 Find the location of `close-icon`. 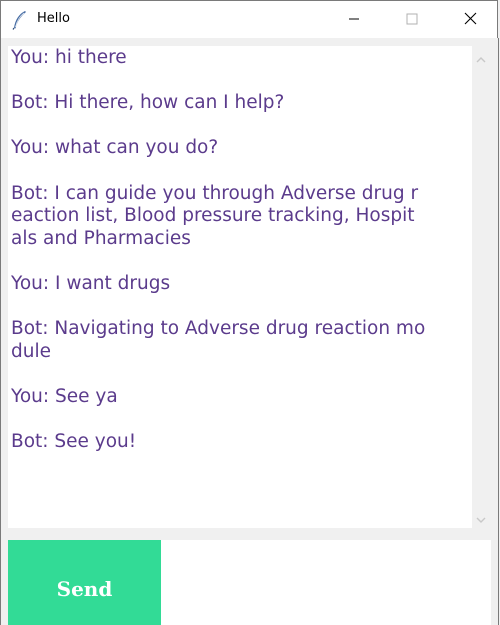

close-icon is located at coordinates (470, 19).